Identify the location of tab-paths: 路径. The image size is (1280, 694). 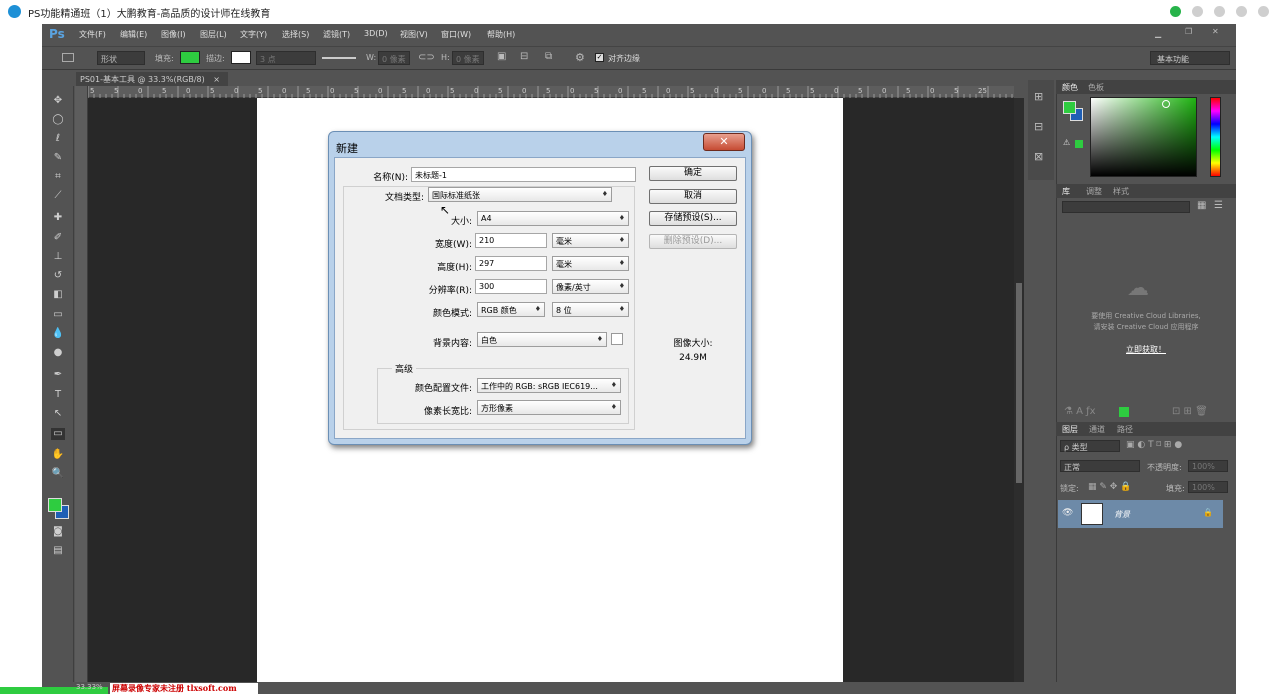
(1125, 429).